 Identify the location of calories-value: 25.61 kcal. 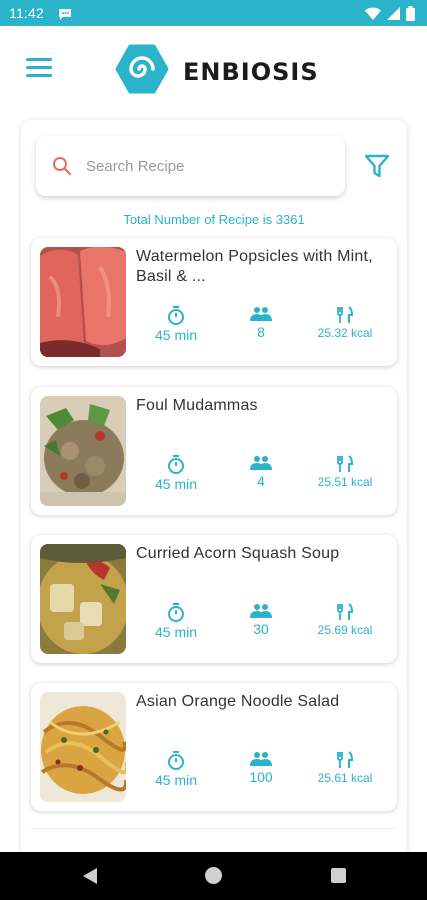
(345, 778).